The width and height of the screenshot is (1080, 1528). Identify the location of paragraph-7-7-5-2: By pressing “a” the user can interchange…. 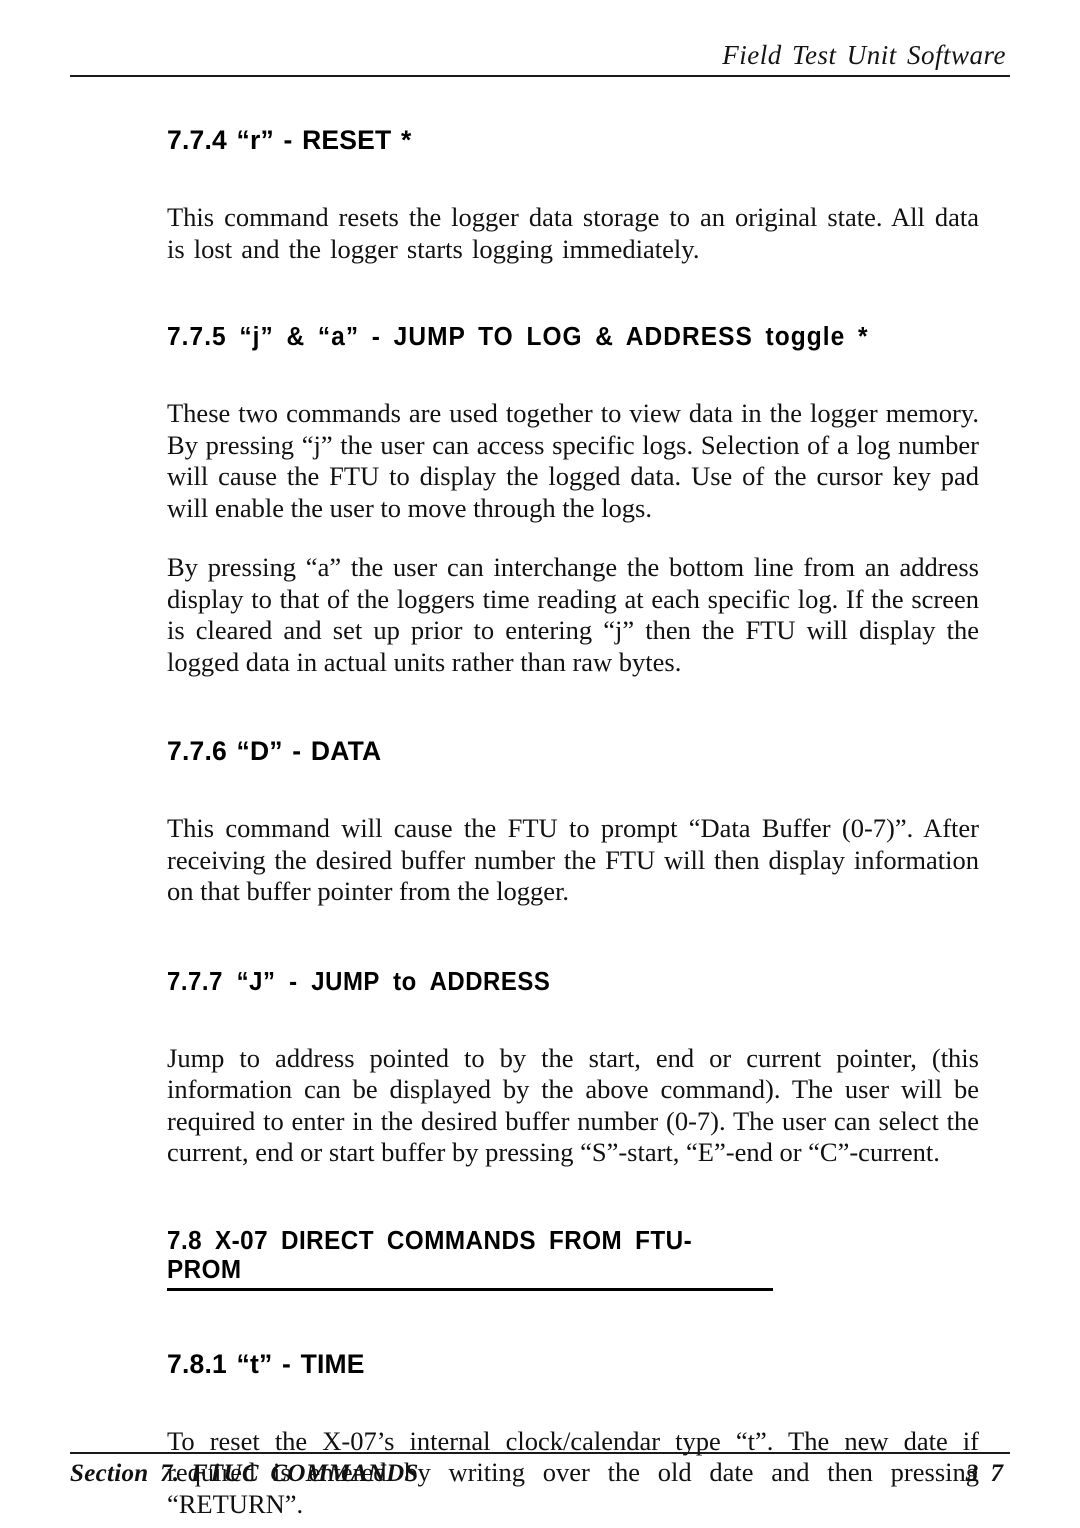
(573, 614).